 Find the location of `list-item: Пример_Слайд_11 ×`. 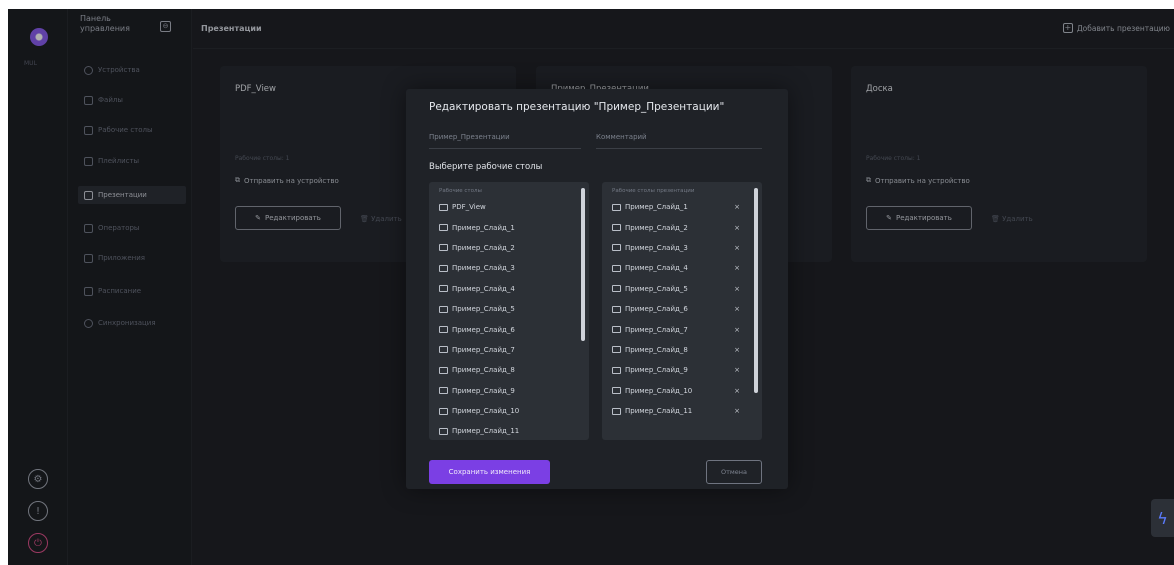

list-item: Пример_Слайд_11 × is located at coordinates (682, 411).